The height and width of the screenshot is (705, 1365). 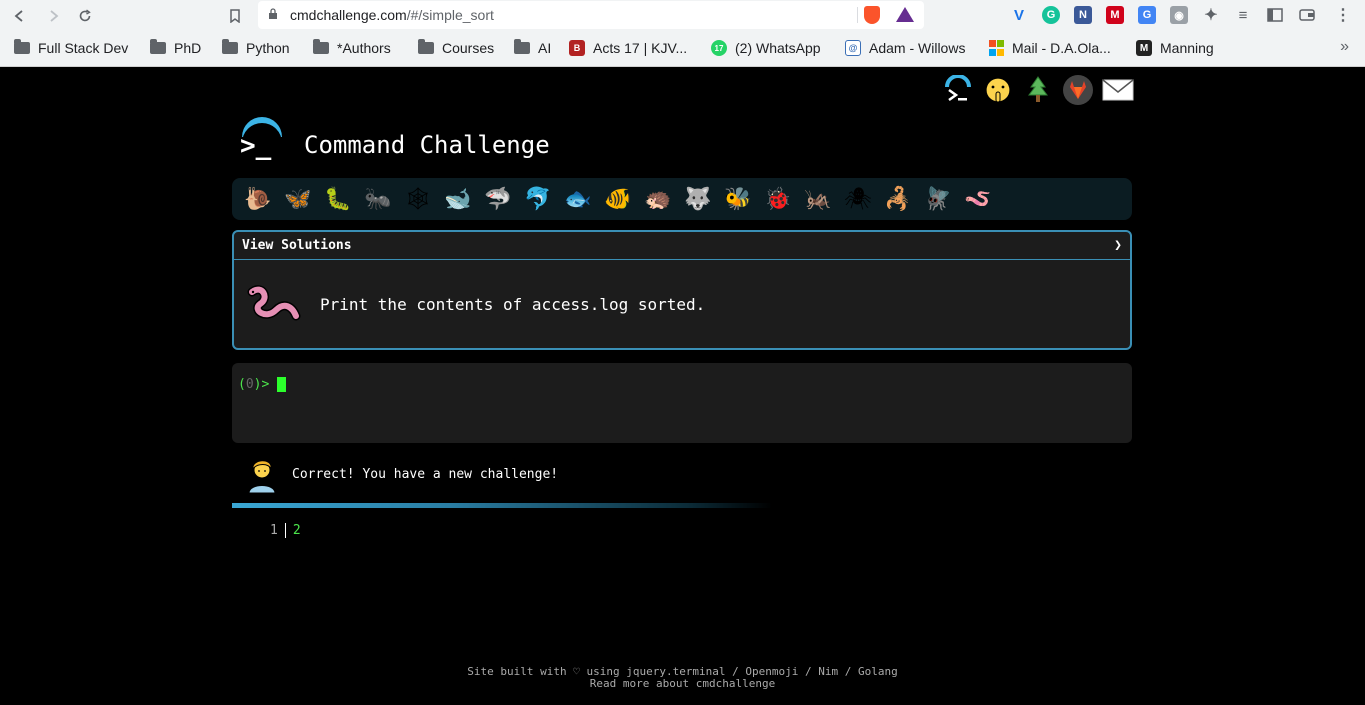 I want to click on sidebar-toggle-icon, so click(x=1275, y=15).